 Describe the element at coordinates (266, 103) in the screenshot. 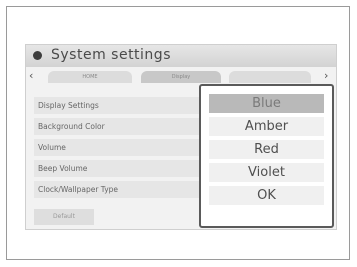

I see `option-blue: Blue` at that location.